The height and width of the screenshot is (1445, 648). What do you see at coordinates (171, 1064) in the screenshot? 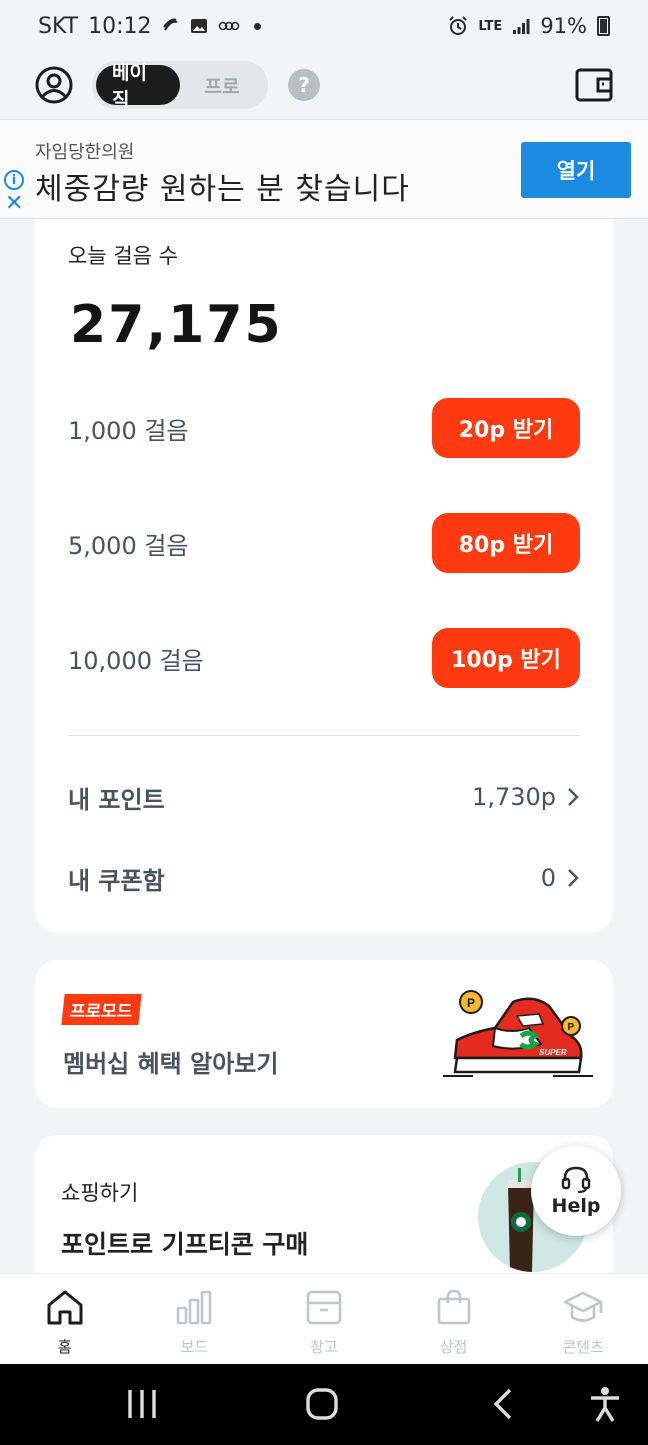
I see `membership-benefits-title: 멤버십 혜택 알아보기` at bounding box center [171, 1064].